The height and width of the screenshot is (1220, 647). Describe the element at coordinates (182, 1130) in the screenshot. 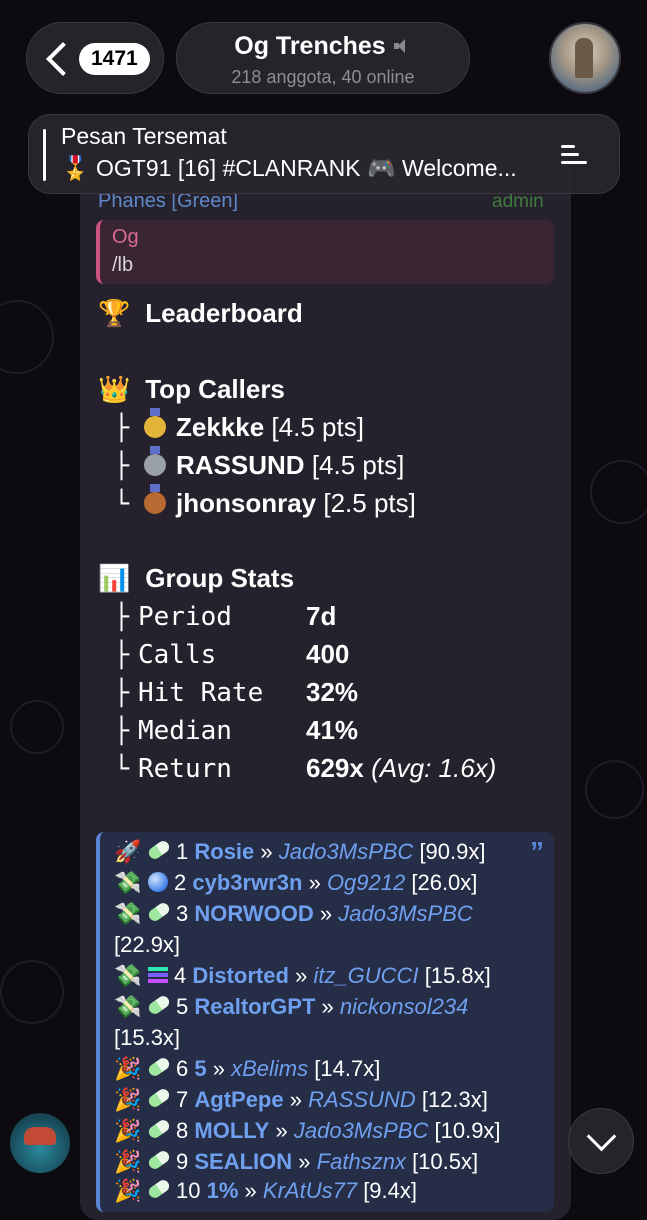

I see `entry-rank: 8` at that location.